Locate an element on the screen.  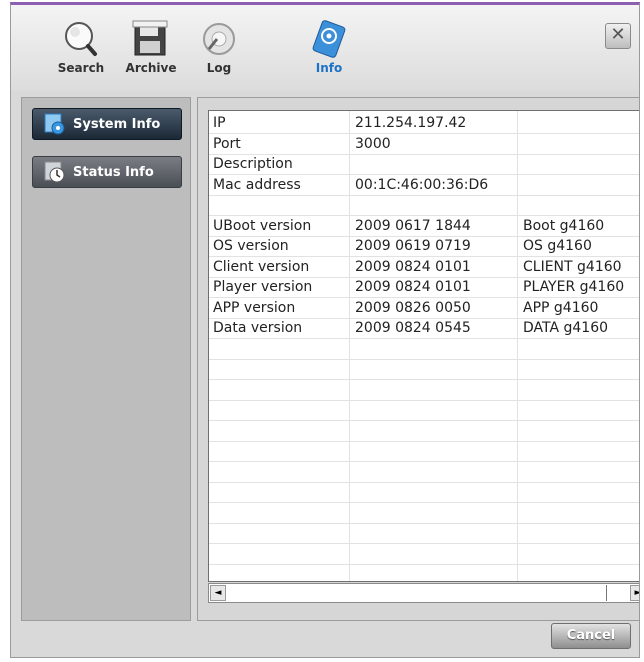
log-icon is located at coordinates (219, 39).